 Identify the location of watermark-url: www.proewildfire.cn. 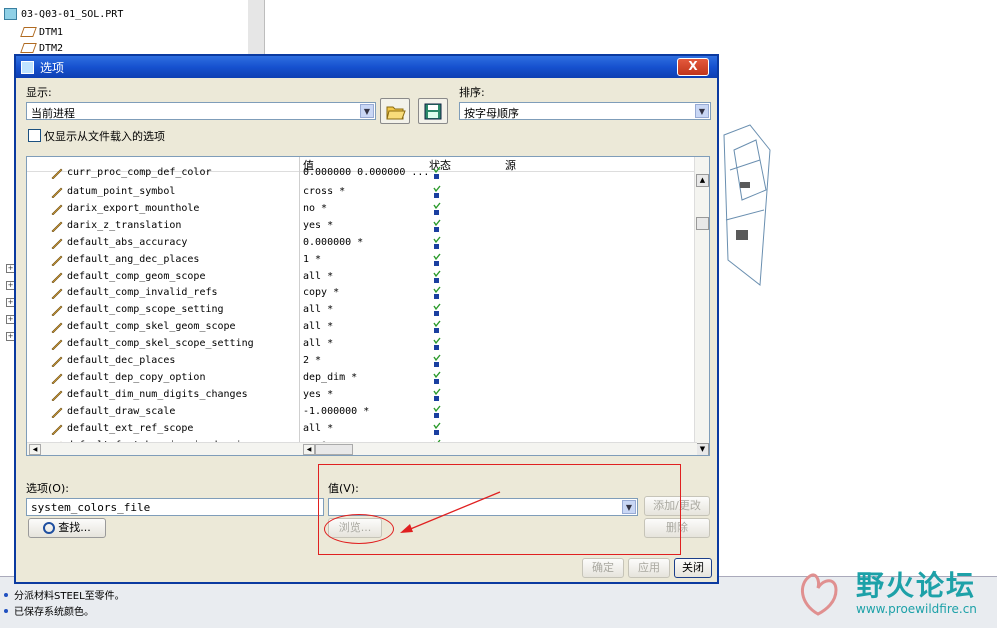
(916, 609).